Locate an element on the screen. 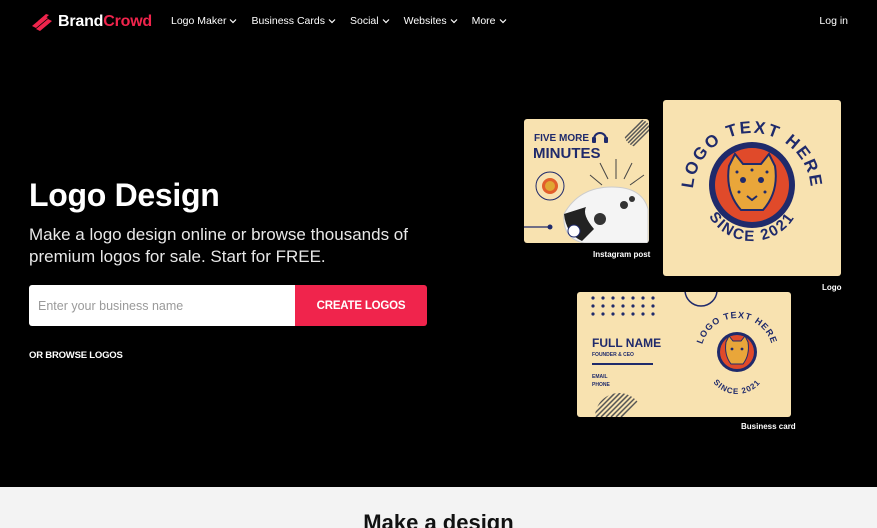  brand-name: BrandCrowd is located at coordinates (105, 21).